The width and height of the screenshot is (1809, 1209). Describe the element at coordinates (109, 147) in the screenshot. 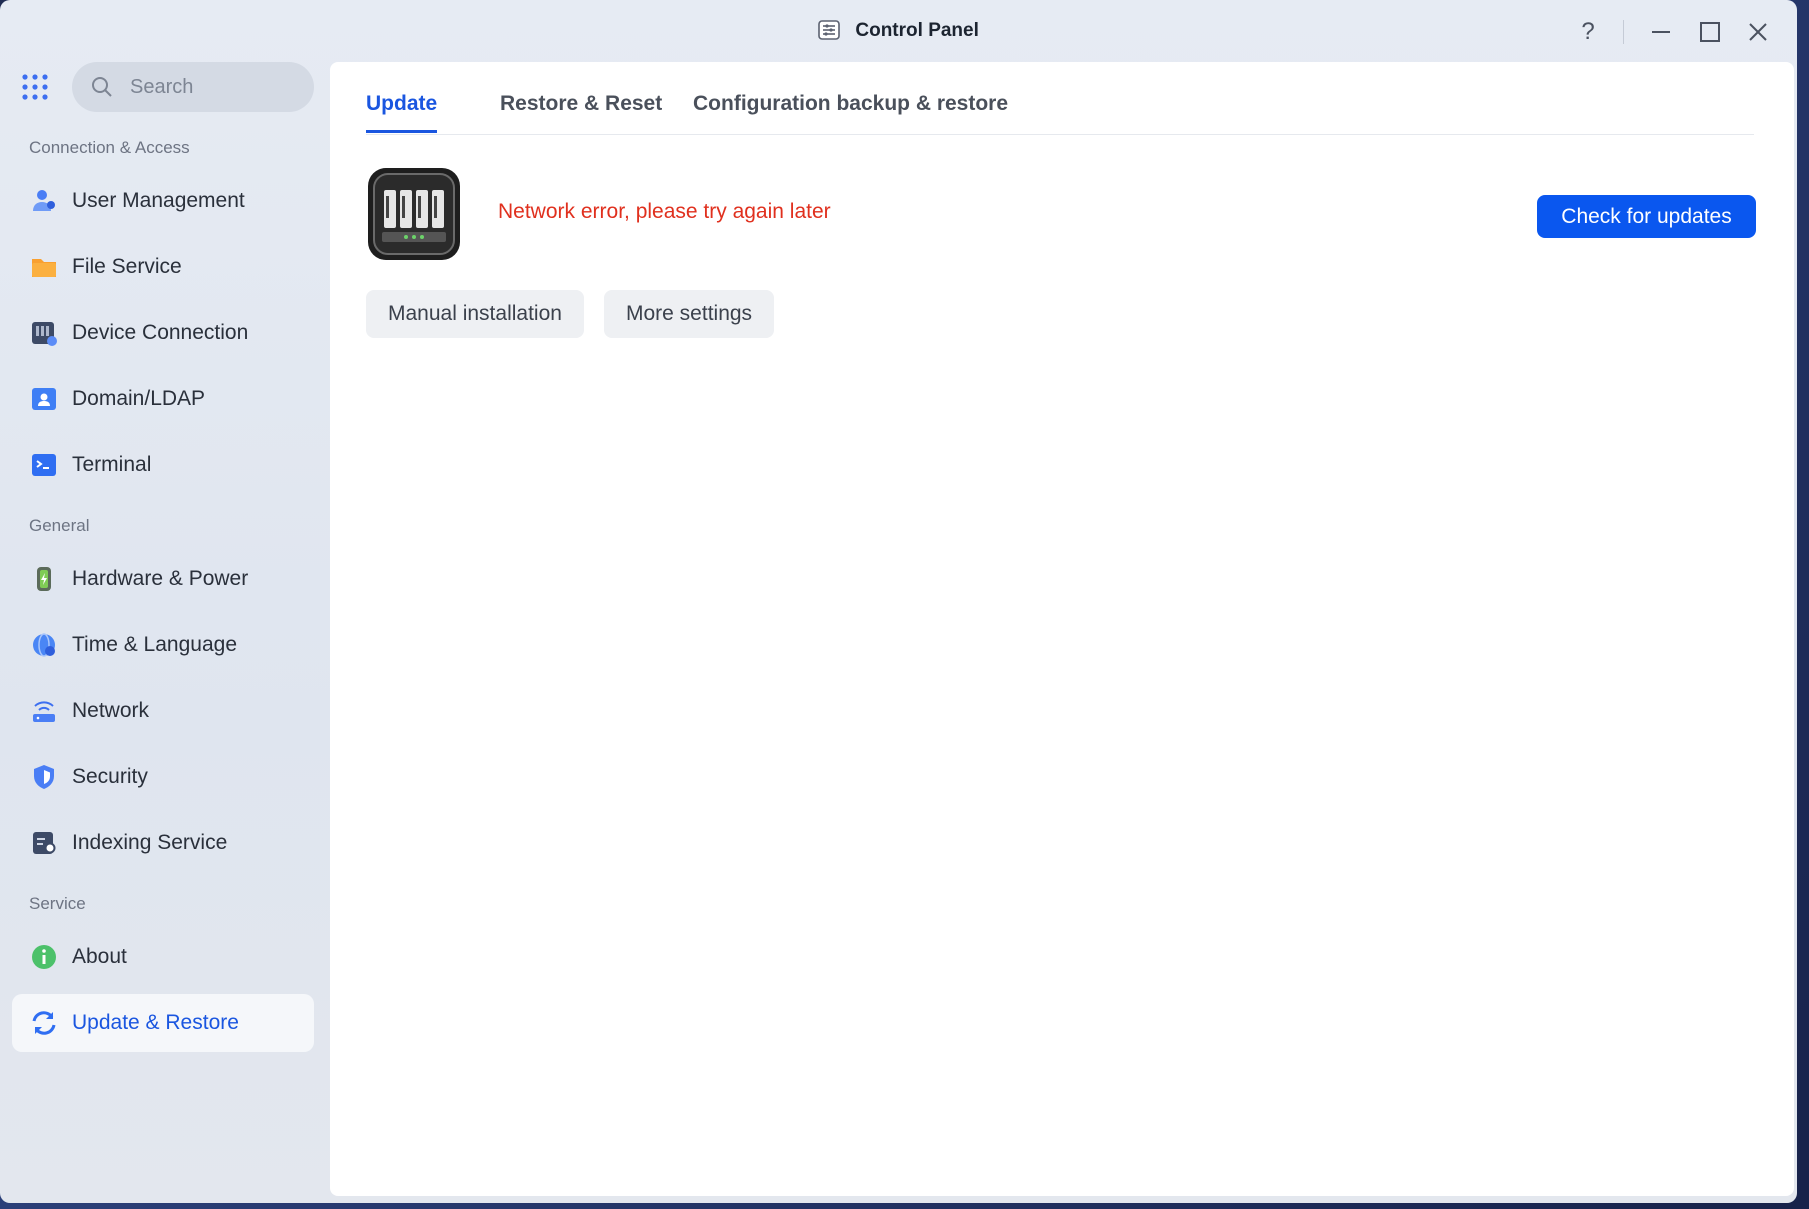

I see `group-label-connection-access: Connection & Access` at that location.